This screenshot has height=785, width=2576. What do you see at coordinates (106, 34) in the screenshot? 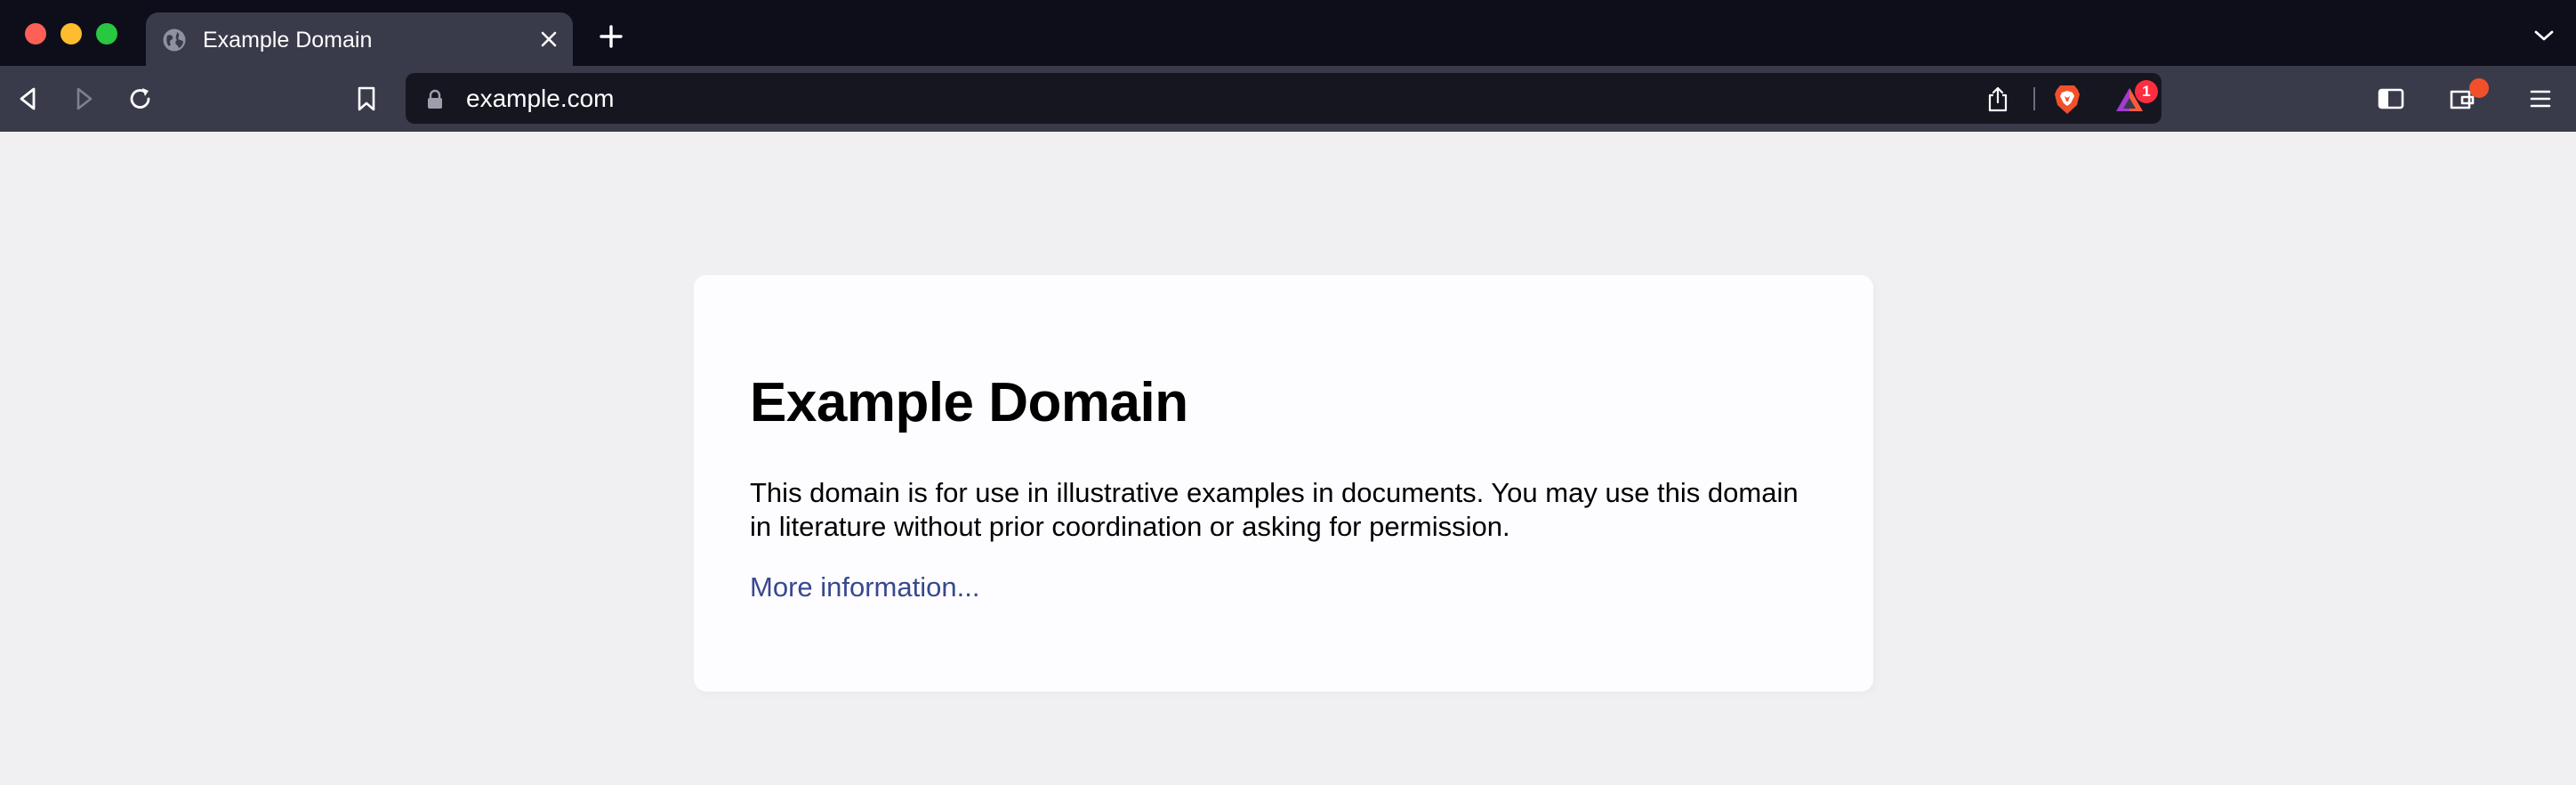
I see `window-maximize-button` at bounding box center [106, 34].